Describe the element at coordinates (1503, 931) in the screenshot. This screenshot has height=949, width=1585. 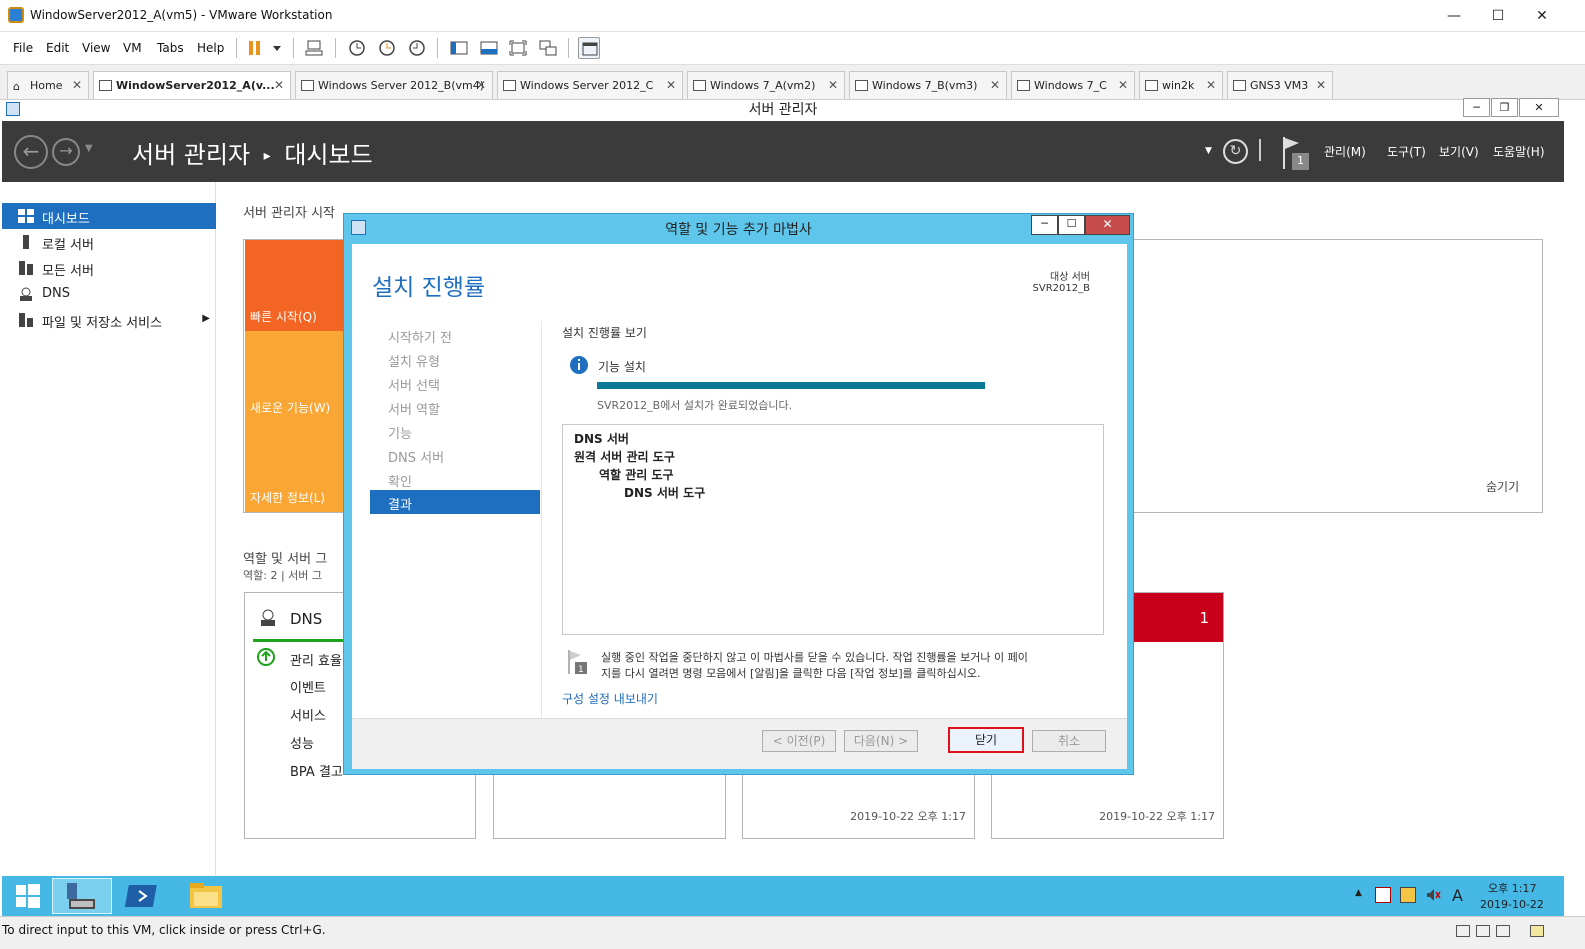
I see `usb-icon` at that location.